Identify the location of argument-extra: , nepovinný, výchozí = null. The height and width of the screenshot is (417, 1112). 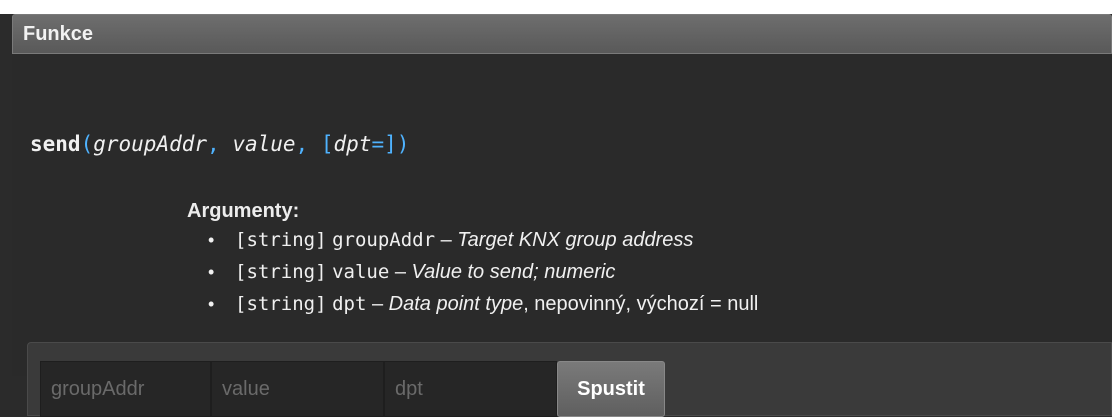
(641, 304).